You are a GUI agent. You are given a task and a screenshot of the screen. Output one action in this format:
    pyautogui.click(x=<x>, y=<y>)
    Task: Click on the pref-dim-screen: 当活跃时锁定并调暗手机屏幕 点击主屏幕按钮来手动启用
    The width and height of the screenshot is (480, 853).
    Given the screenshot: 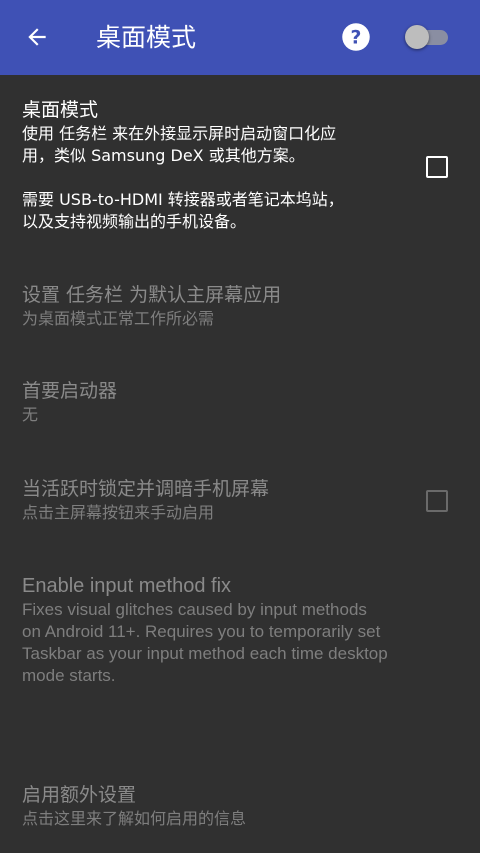 What is the action you would take?
    pyautogui.click(x=145, y=500)
    